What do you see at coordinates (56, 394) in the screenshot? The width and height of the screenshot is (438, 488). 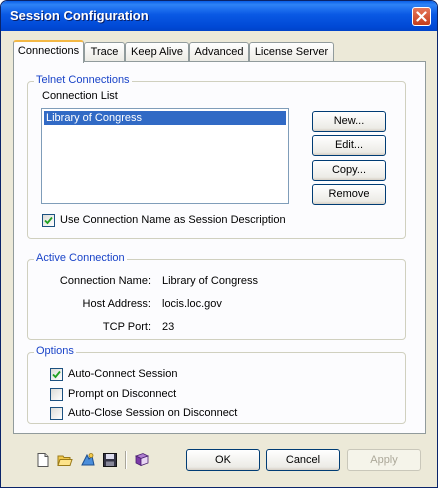 I see `prompt-on-disconnect-checkbox` at bounding box center [56, 394].